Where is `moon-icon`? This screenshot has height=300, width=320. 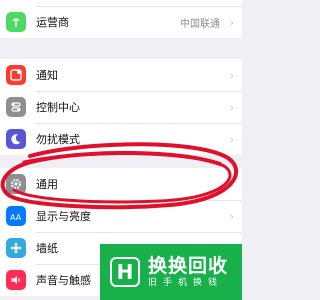 moon-icon is located at coordinates (16, 139).